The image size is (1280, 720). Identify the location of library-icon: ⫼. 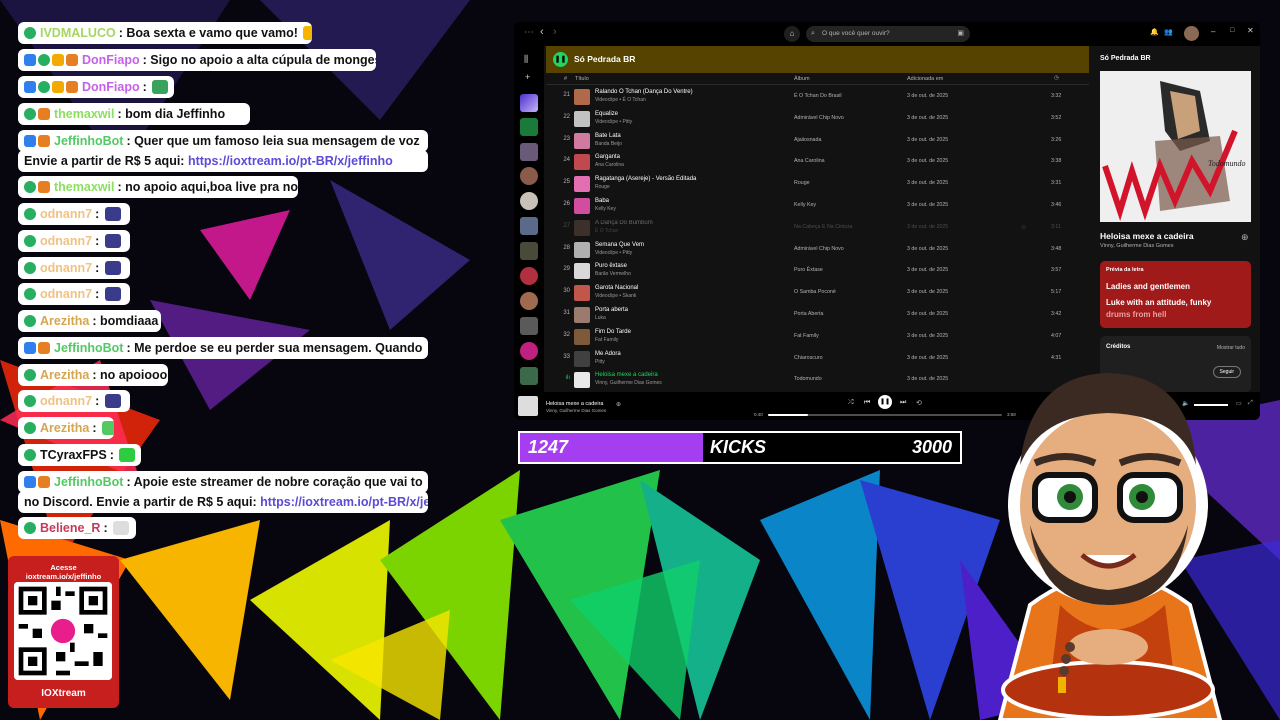
(526, 59).